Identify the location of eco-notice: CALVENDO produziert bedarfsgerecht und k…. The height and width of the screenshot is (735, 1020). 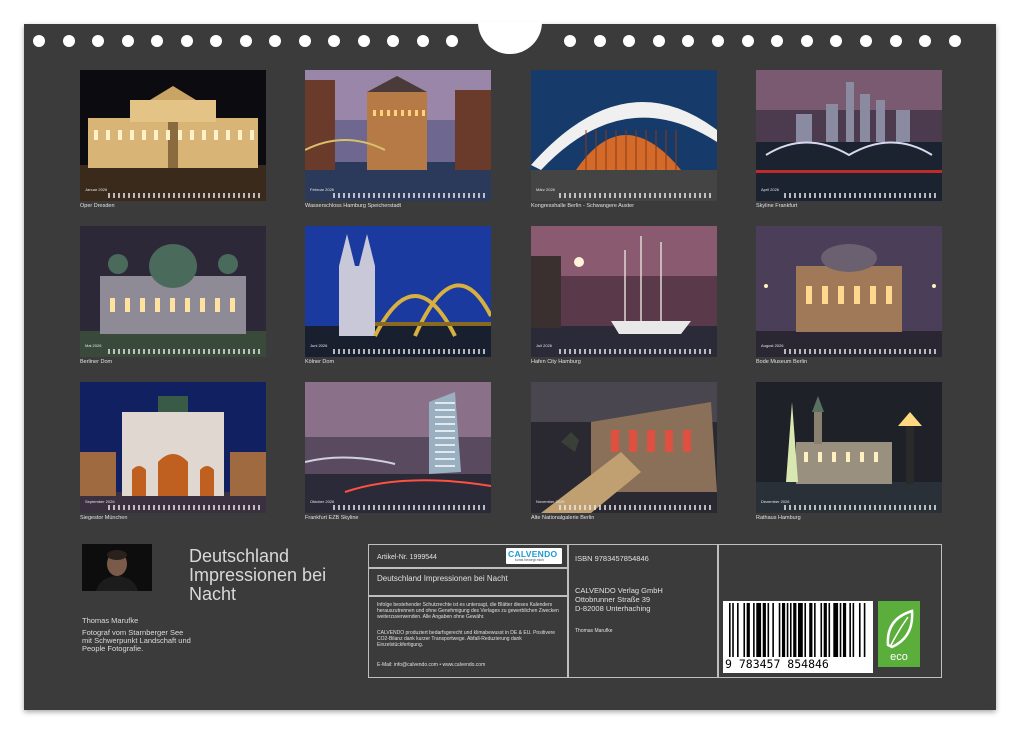
(466, 639).